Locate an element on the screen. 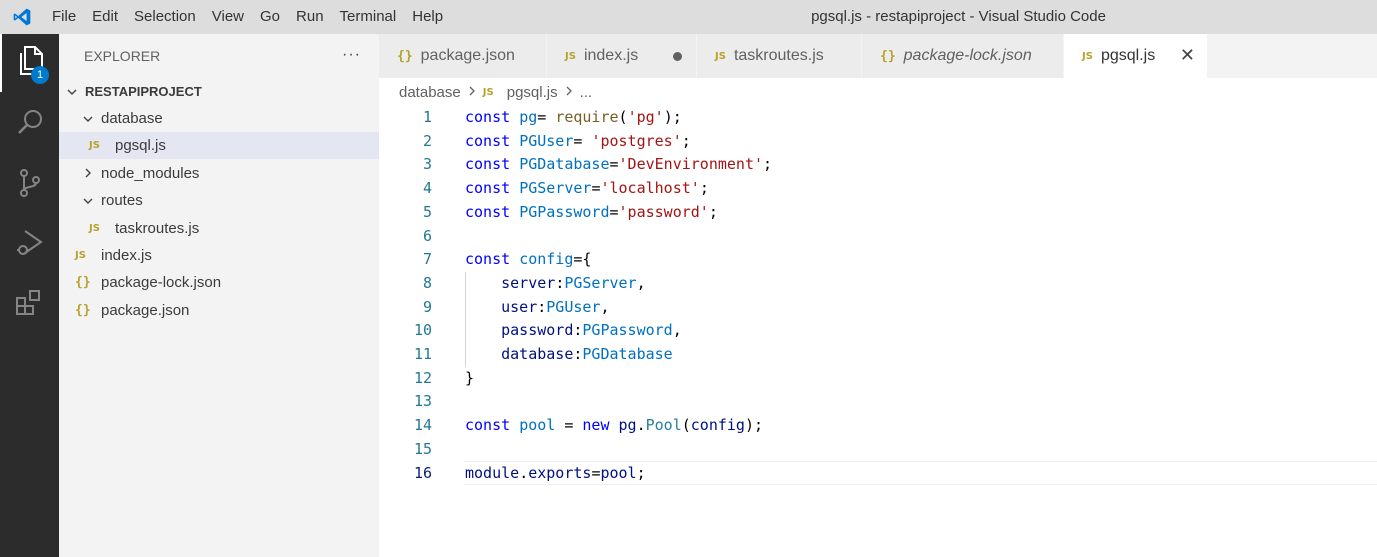 The image size is (1377, 557). modified-dot-icon is located at coordinates (677, 56).